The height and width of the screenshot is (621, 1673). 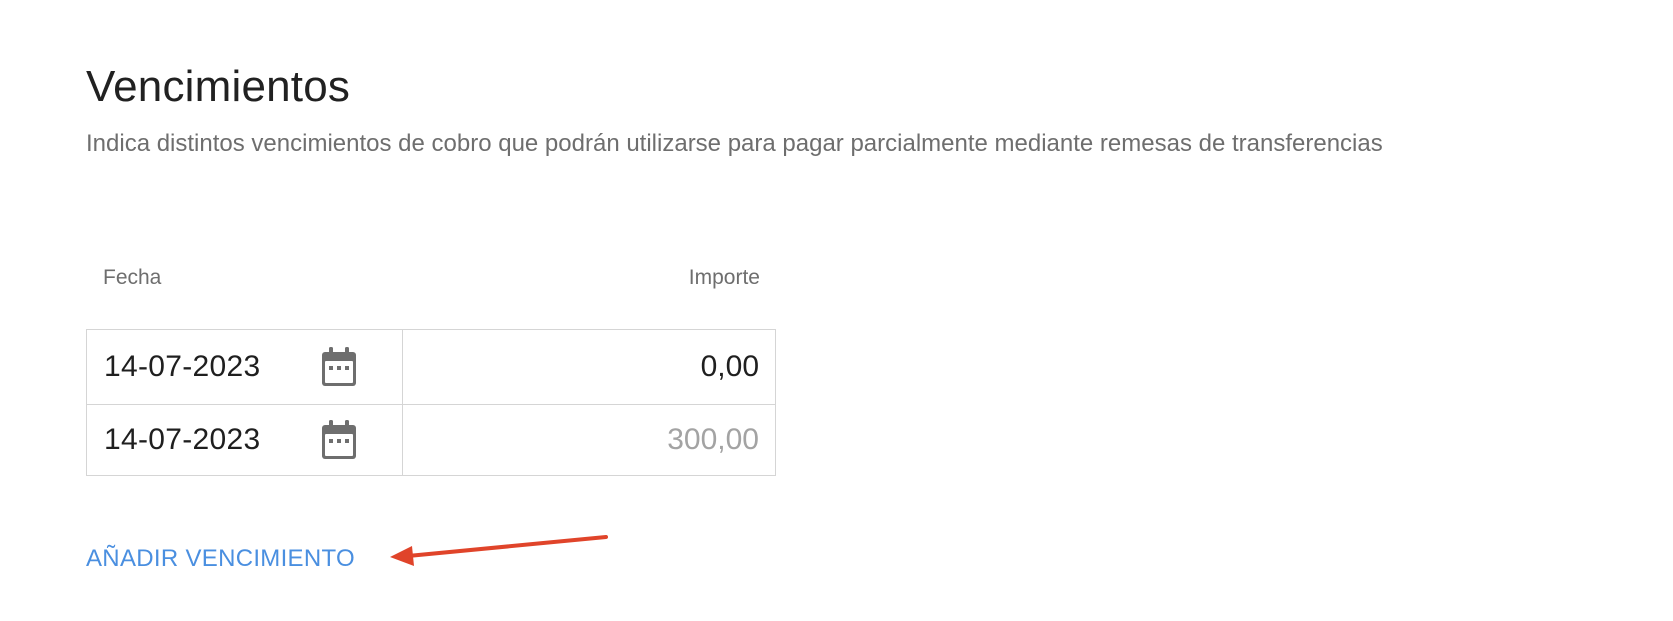 What do you see at coordinates (218, 86) in the screenshot?
I see `page-title: Vencimientos` at bounding box center [218, 86].